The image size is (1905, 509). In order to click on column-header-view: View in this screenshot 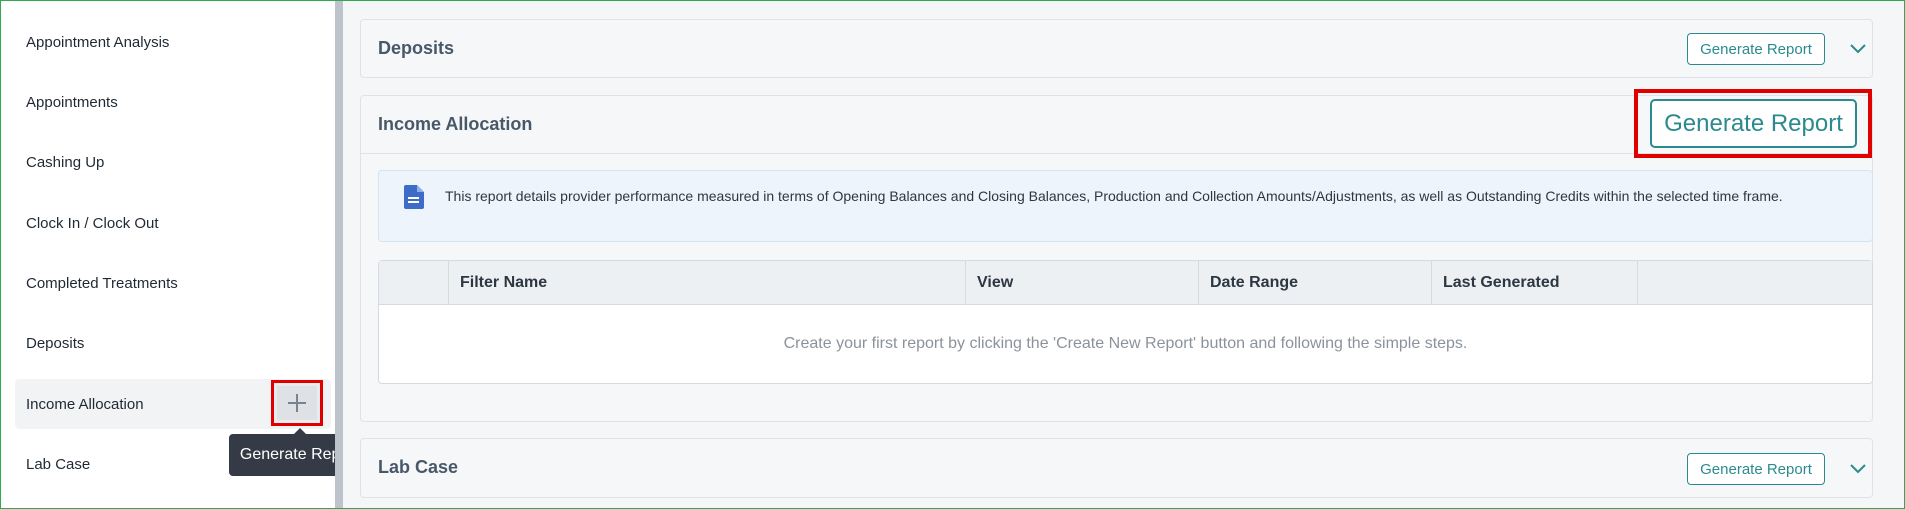, I will do `click(1081, 283)`.